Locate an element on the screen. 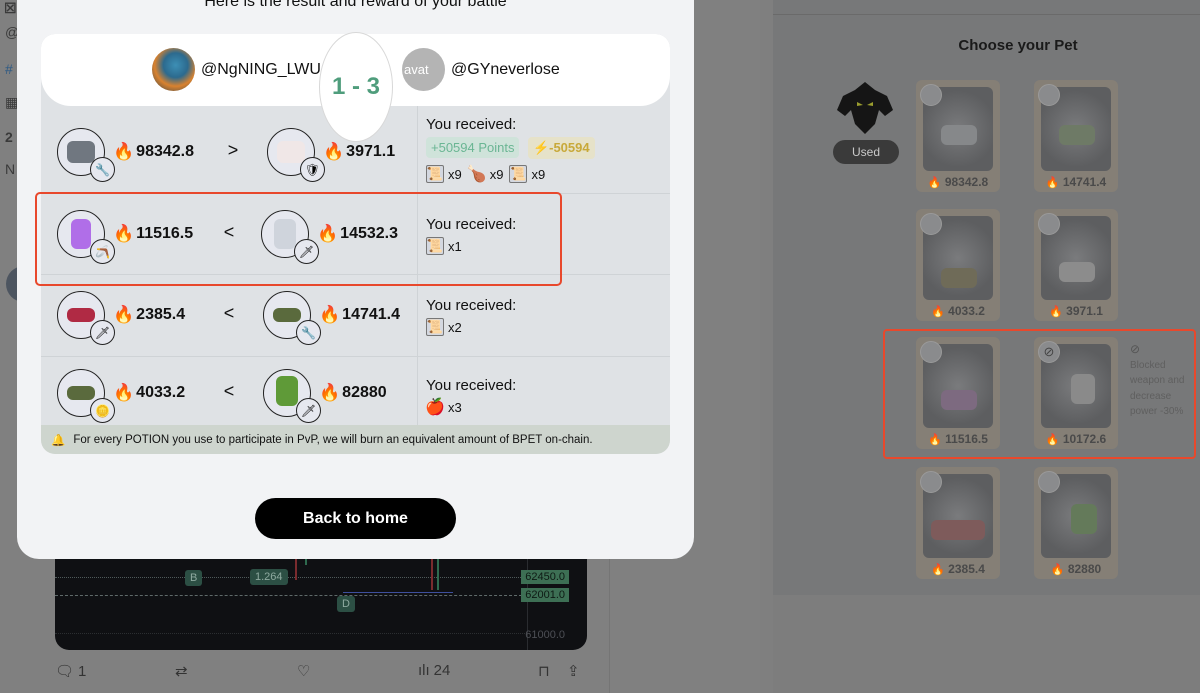  right-fighter: 🗡 🔥 82880 is located at coordinates (325, 396).